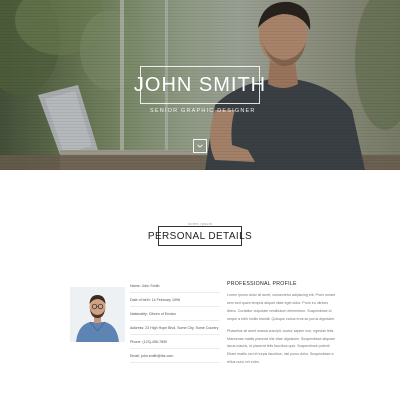 Image resolution: width=400 pixels, height=400 pixels. I want to click on detail-email: Email: john.smith@lbs.com, so click(175, 356).